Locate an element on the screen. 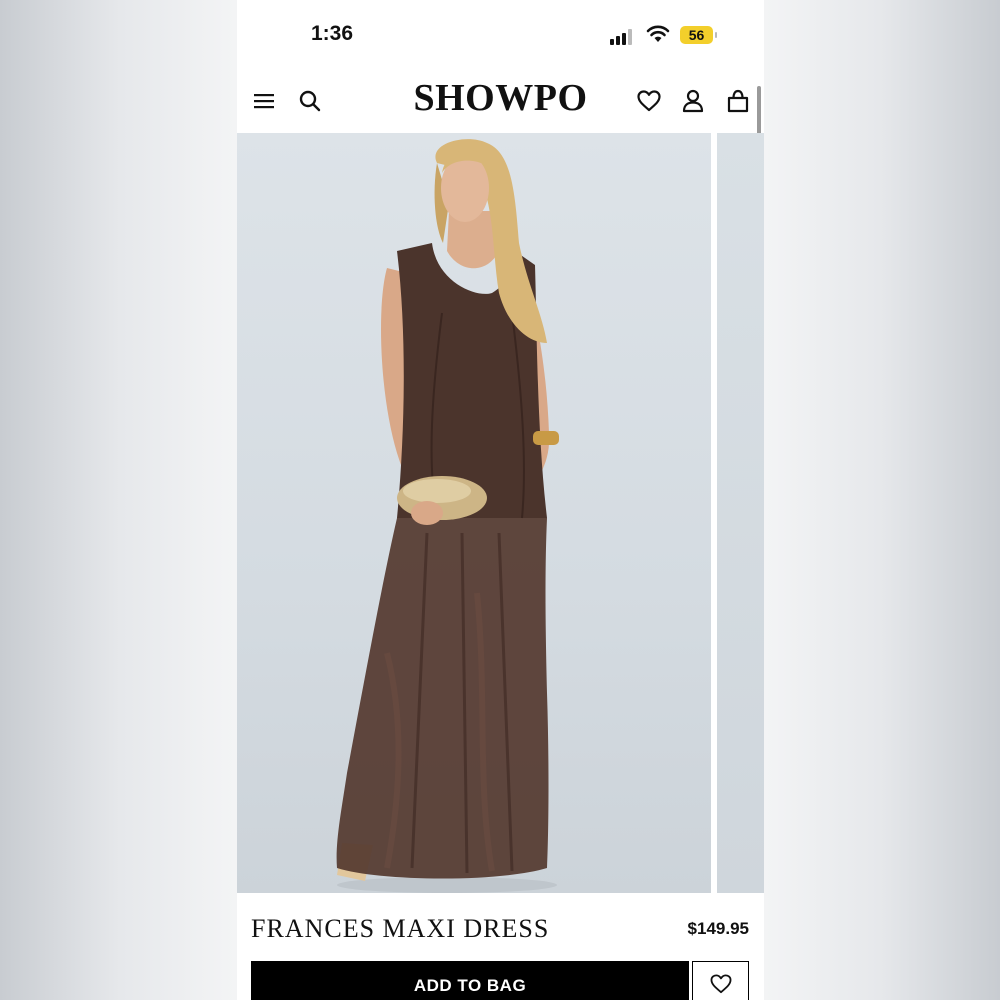 This screenshot has height=1000, width=1000. product-price: $149.95 is located at coordinates (718, 928).